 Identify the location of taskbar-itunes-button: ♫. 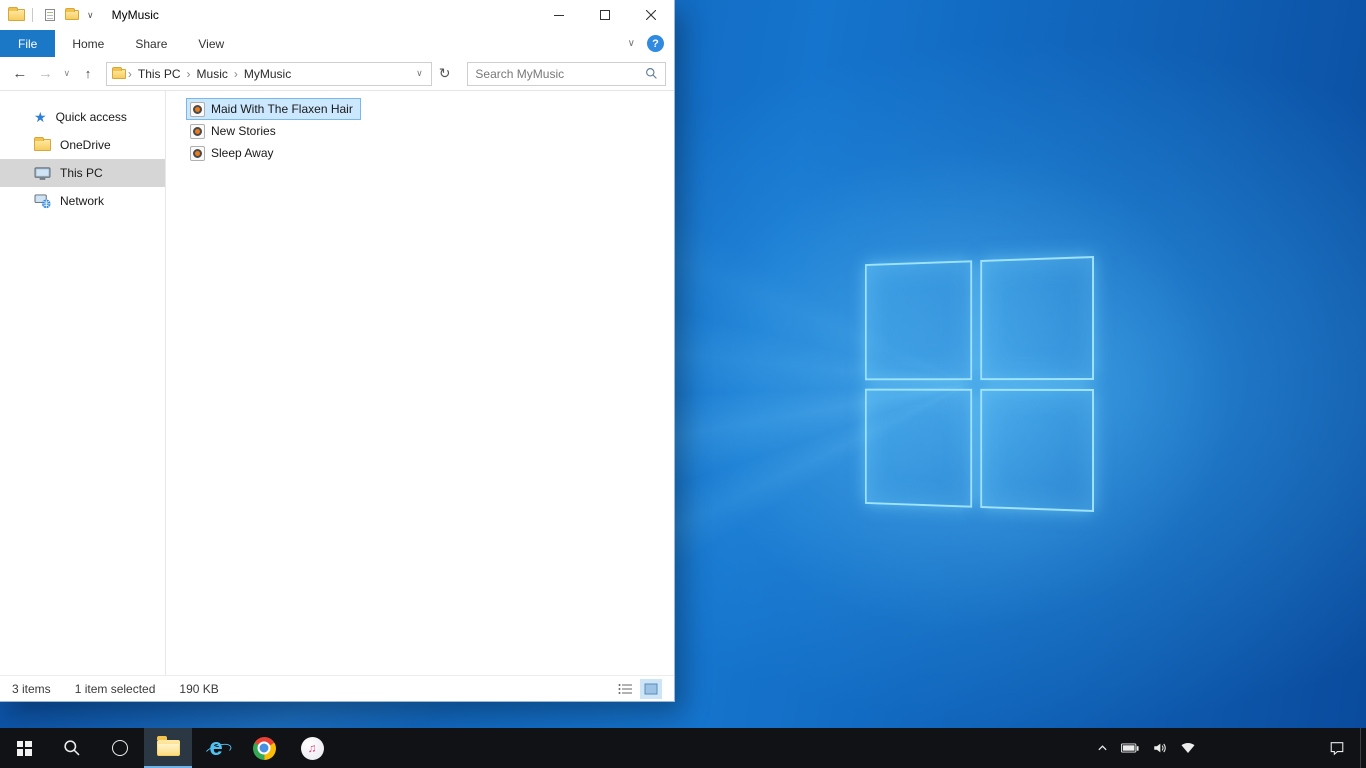
(312, 748).